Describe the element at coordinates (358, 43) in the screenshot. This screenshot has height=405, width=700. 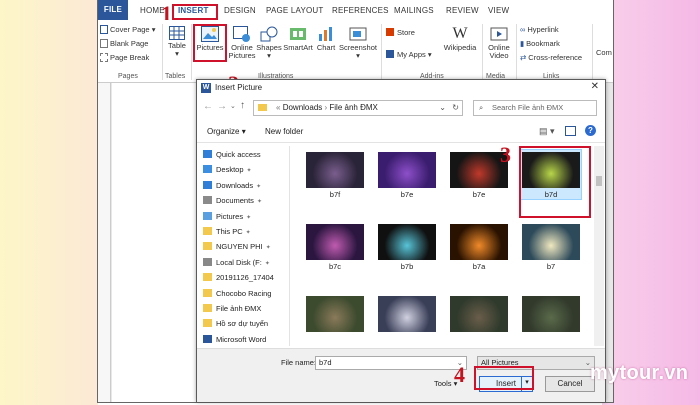
I see `screenshot-button: Screenshot ▾` at that location.